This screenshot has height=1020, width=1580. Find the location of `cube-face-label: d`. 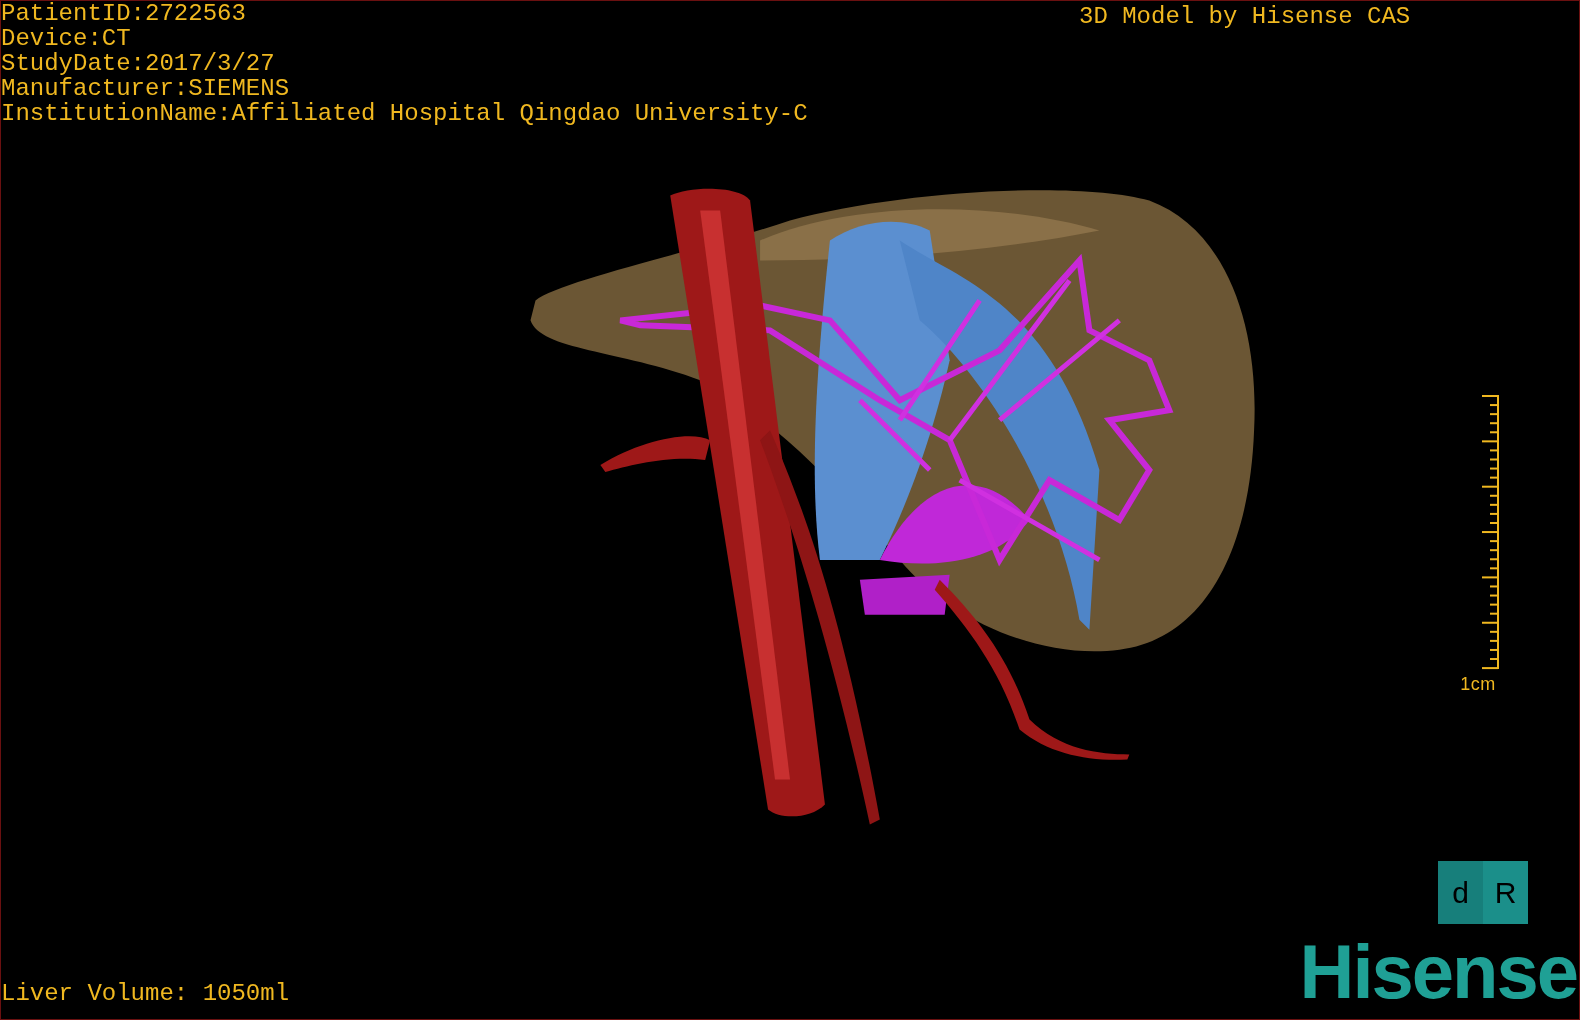

cube-face-label: d is located at coordinates (1460, 892).